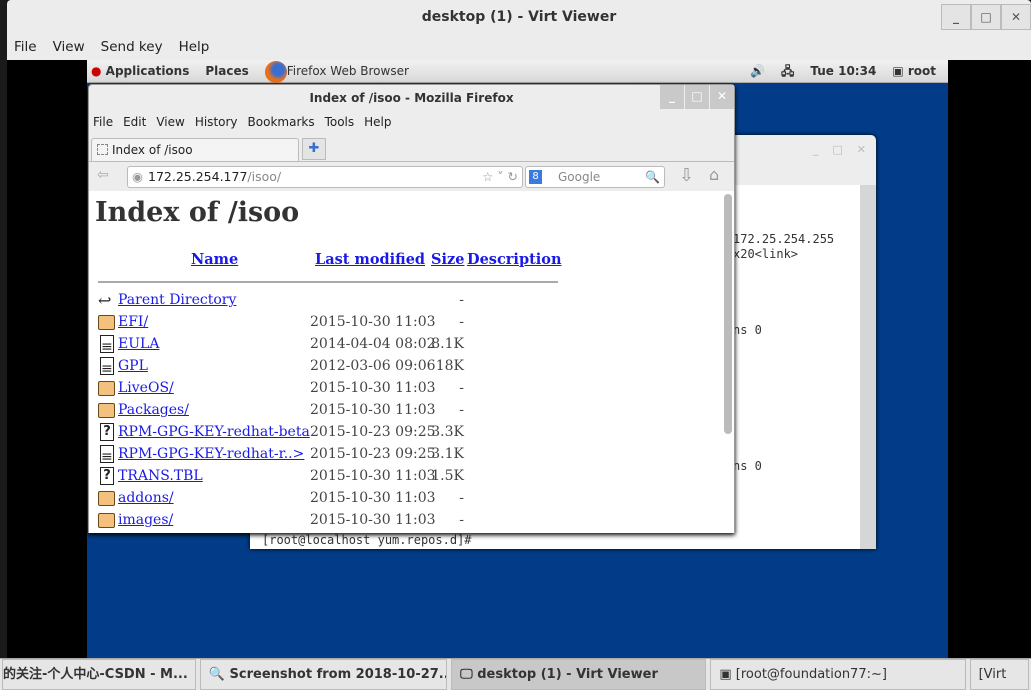 This screenshot has height=690, width=1031. What do you see at coordinates (133, 366) in the screenshot?
I see `file-link: GPL` at bounding box center [133, 366].